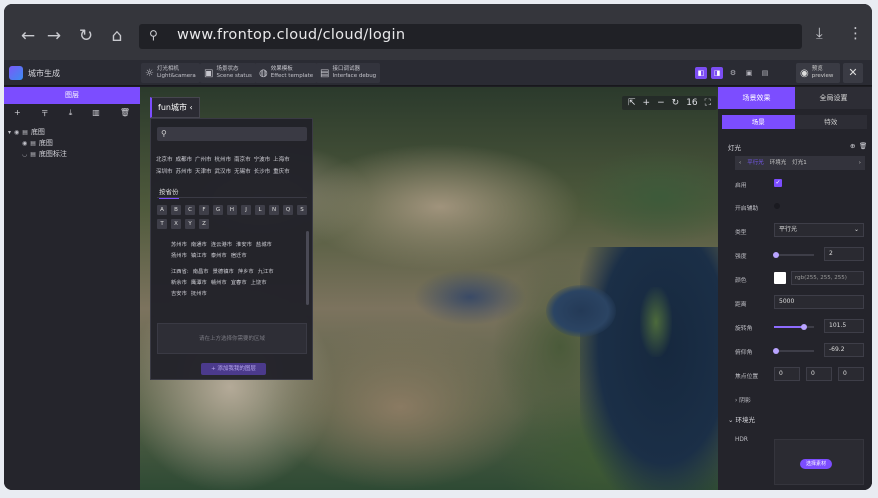  Describe the element at coordinates (758, 122) in the screenshot. I see `tab-scene: 场景` at that location.